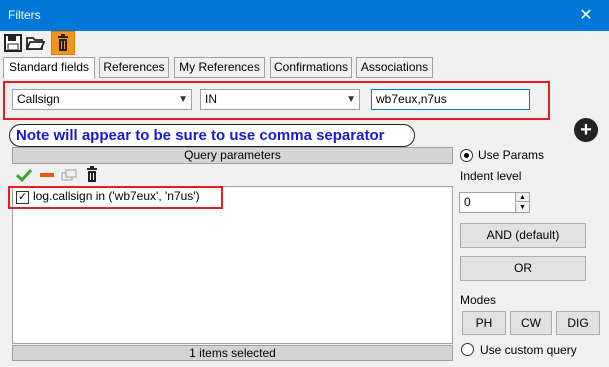  What do you see at coordinates (578, 323) in the screenshot?
I see `mode-dig-button: DIG` at bounding box center [578, 323].